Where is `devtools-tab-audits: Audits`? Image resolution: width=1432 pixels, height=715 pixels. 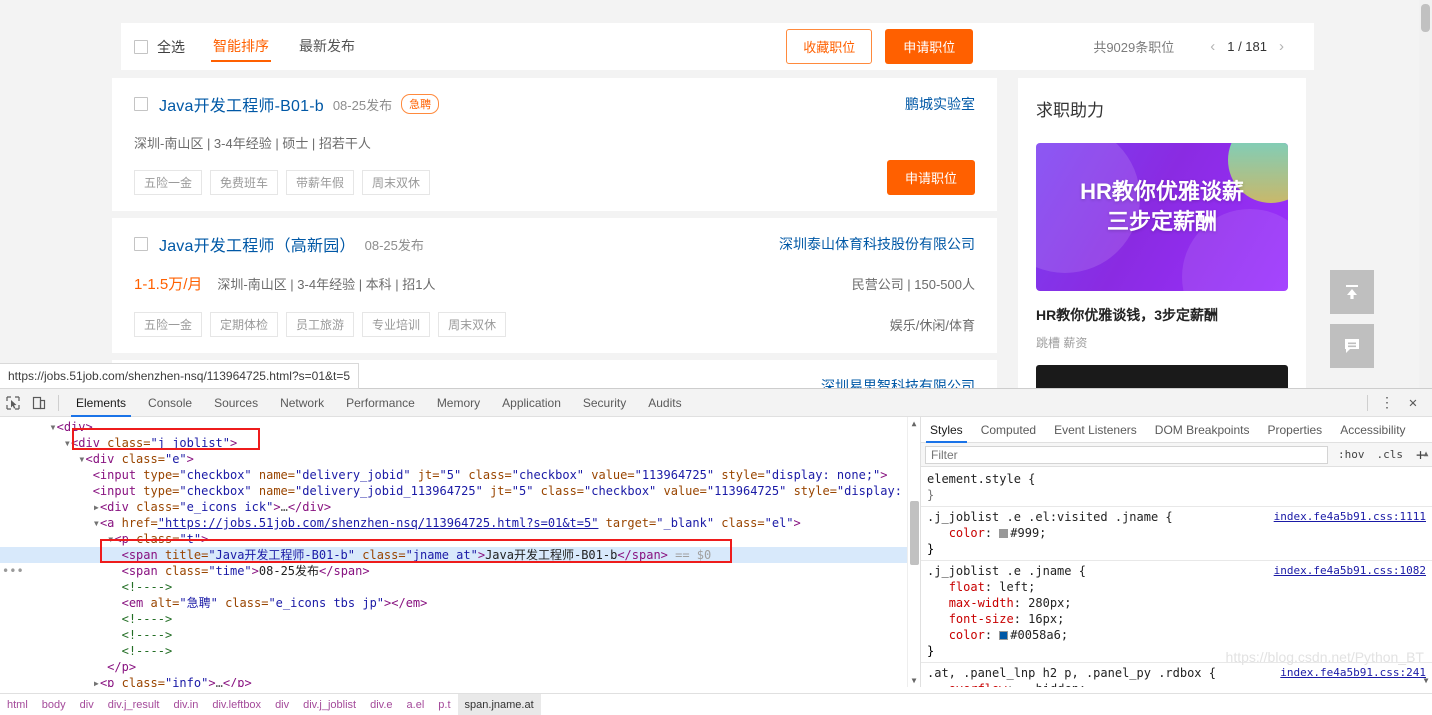 devtools-tab-audits: Audits is located at coordinates (664, 403).